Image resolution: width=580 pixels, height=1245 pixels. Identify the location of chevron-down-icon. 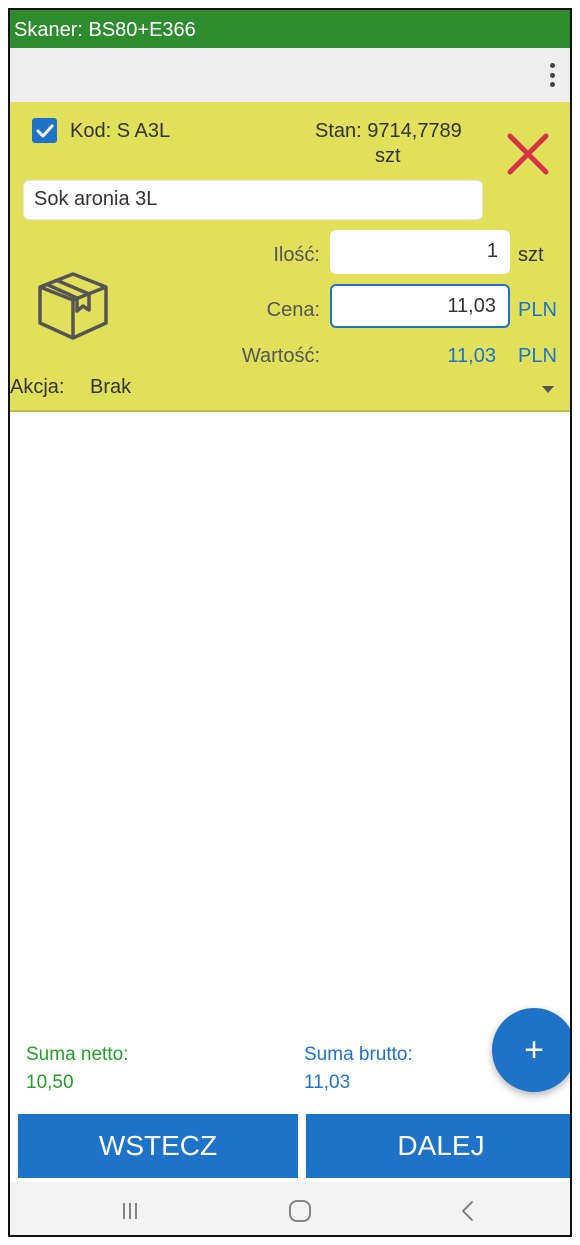
(548, 389).